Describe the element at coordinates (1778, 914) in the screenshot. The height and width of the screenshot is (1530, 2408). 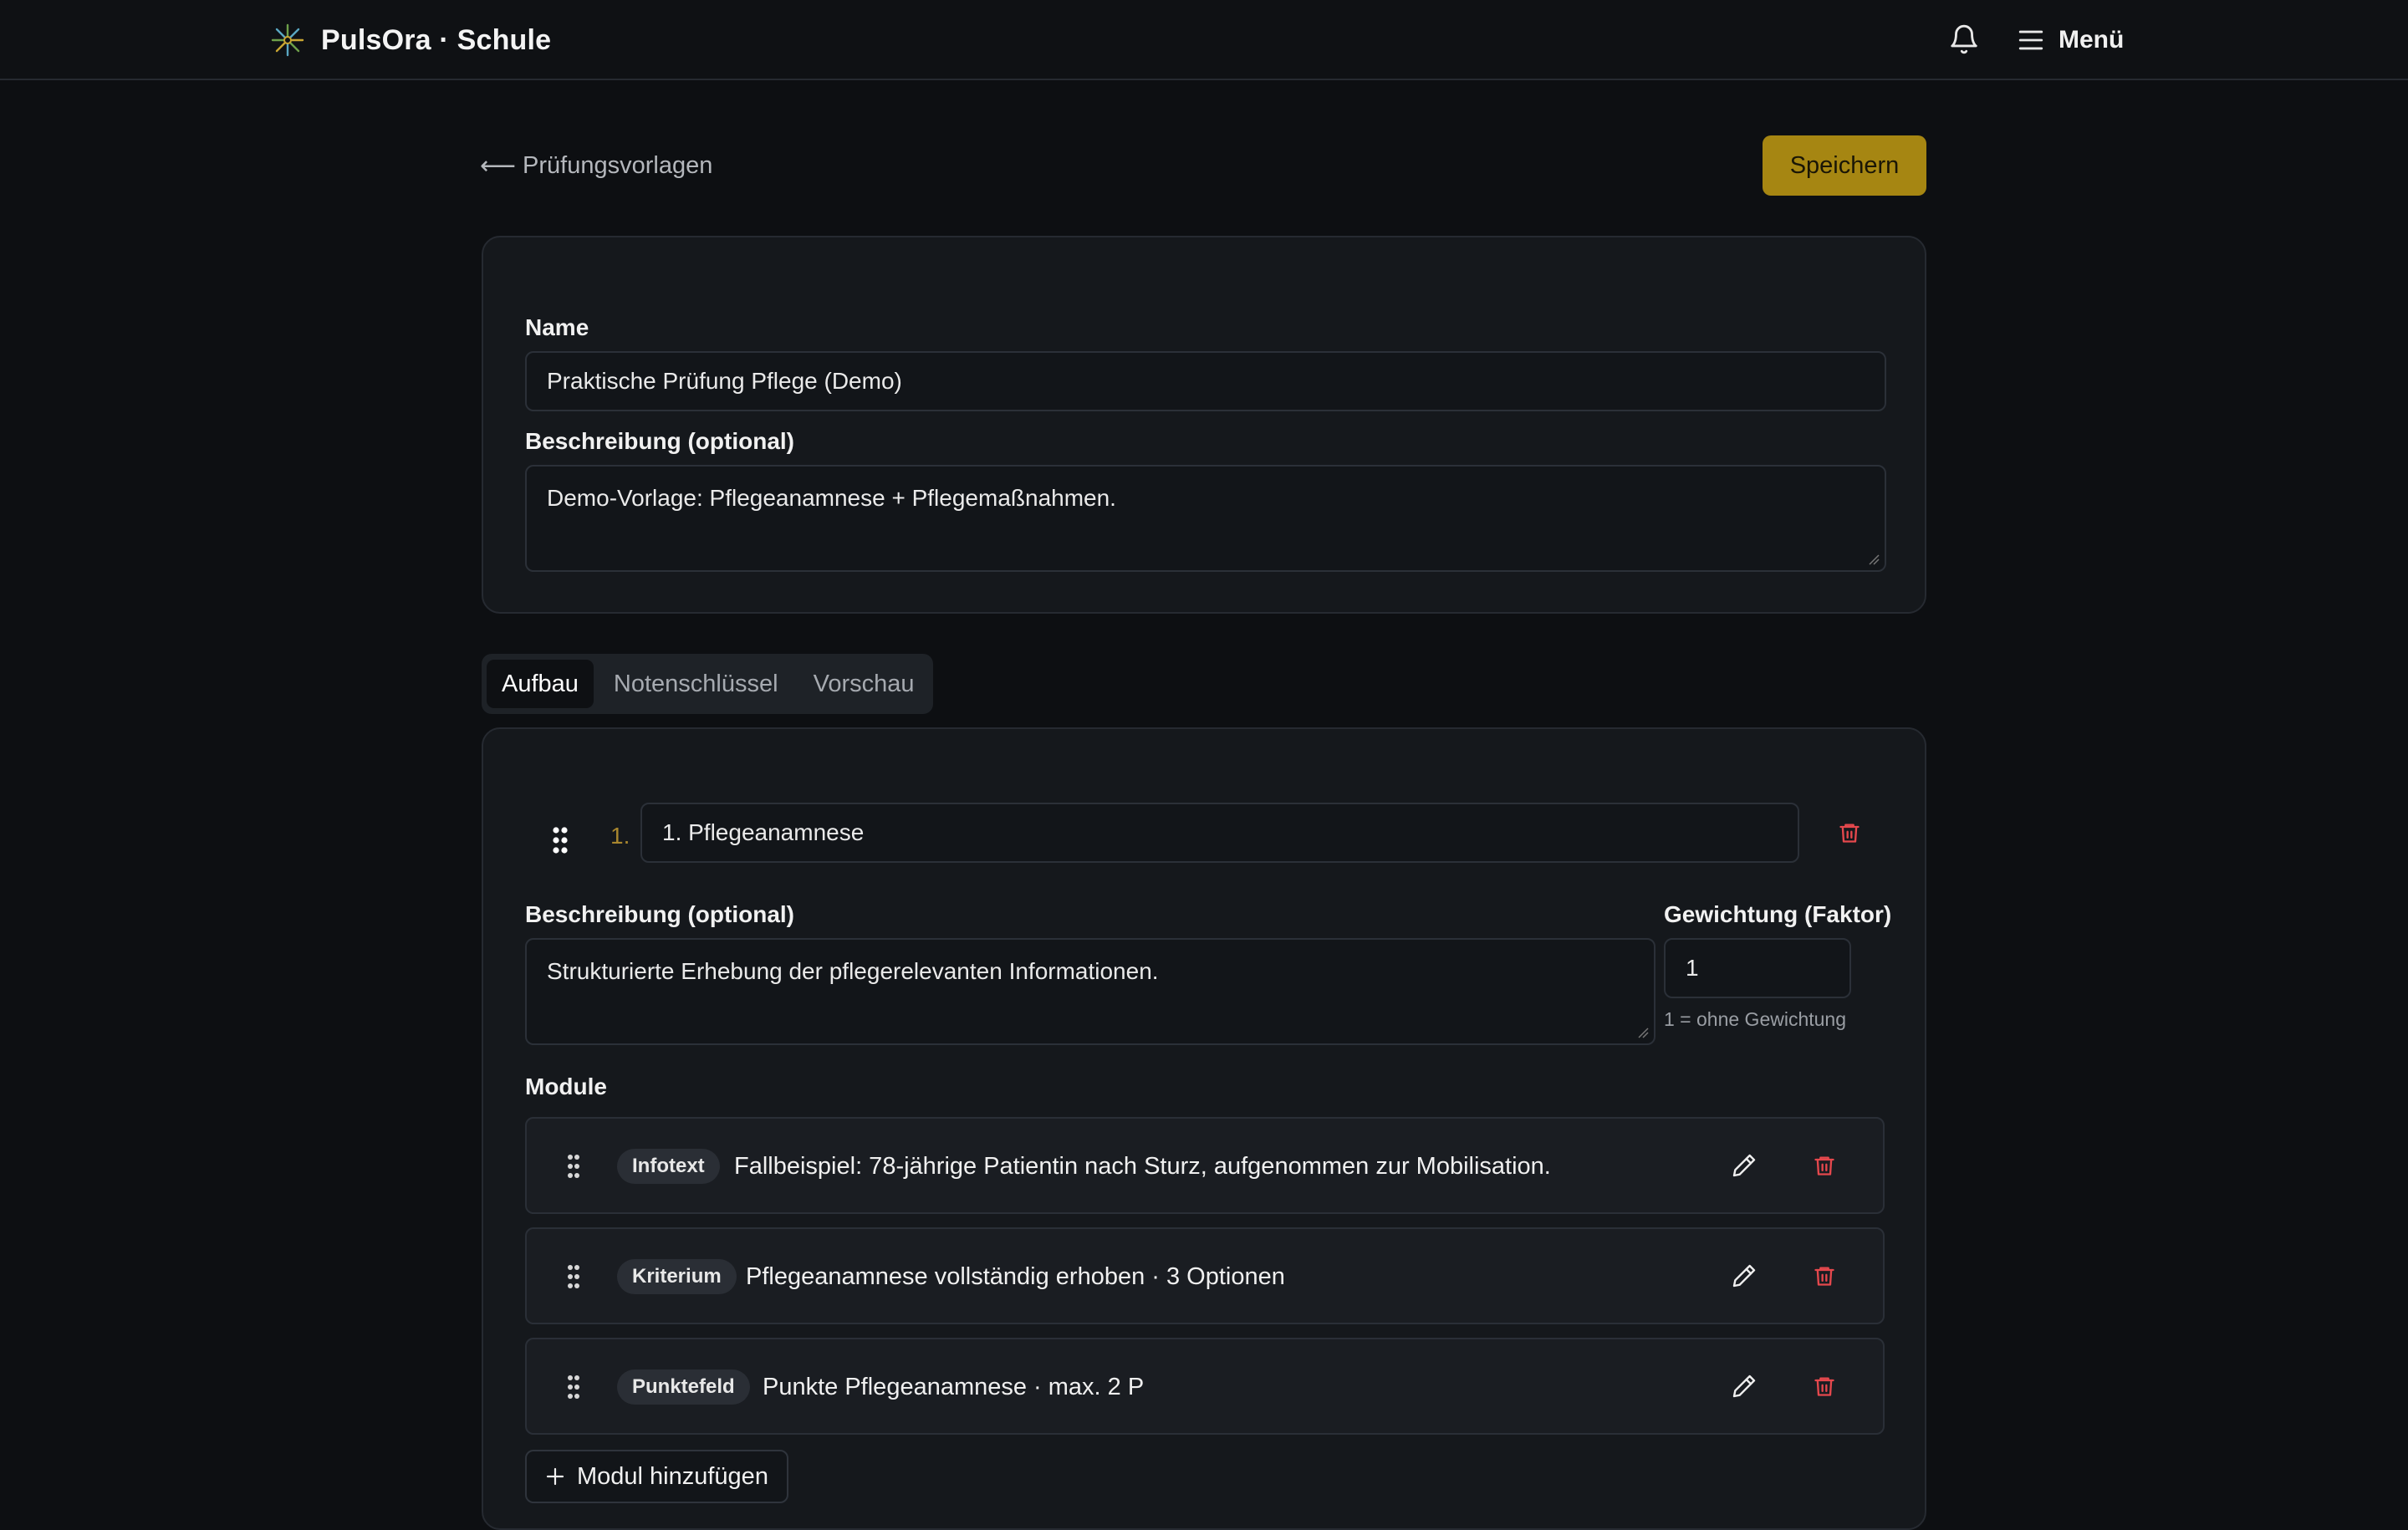
I see `weight-label: Gewichtung (Faktor)` at that location.